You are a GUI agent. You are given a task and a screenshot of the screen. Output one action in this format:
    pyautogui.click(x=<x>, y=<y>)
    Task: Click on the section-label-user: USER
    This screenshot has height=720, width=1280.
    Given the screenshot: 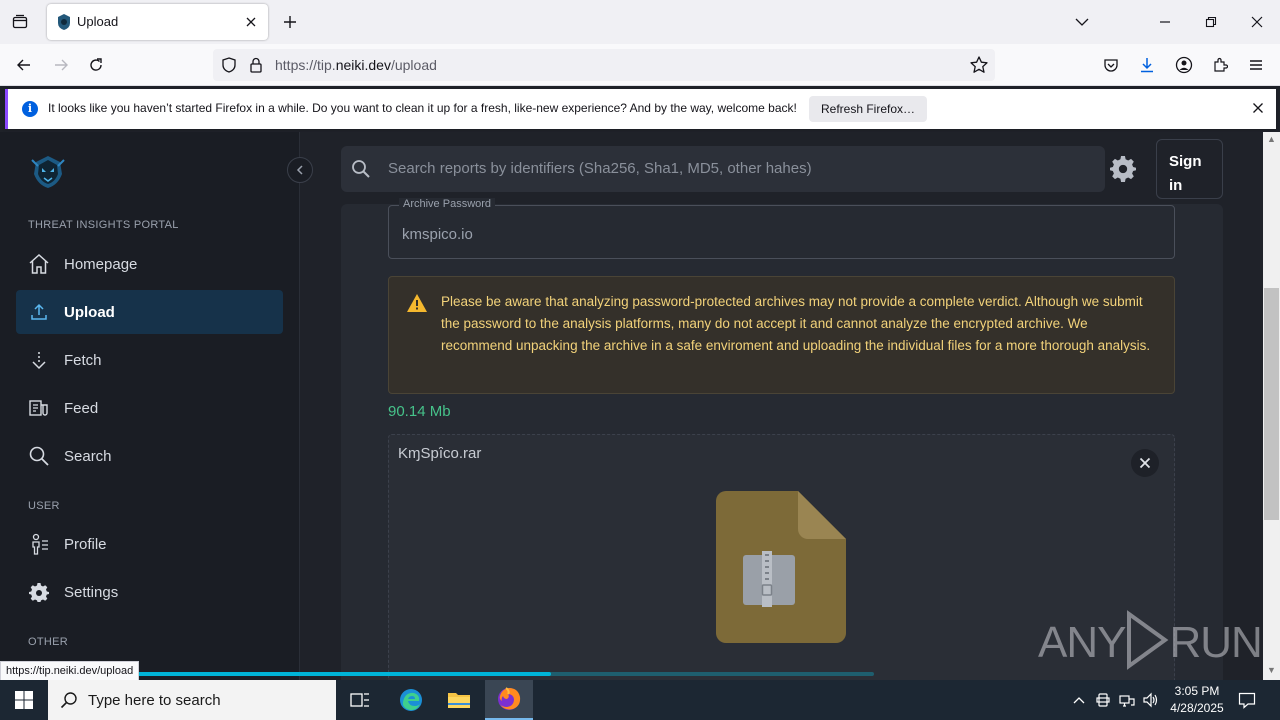 What is the action you would take?
    pyautogui.click(x=44, y=506)
    